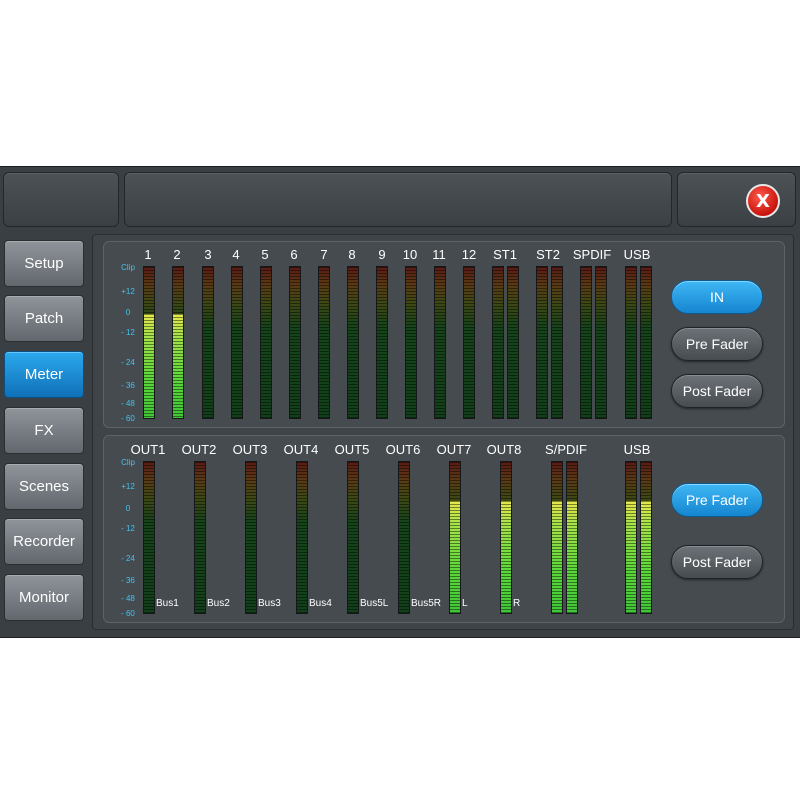 Image resolution: width=800 pixels, height=800 pixels. I want to click on sidebar-item-scenes: Scenes, so click(44, 486).